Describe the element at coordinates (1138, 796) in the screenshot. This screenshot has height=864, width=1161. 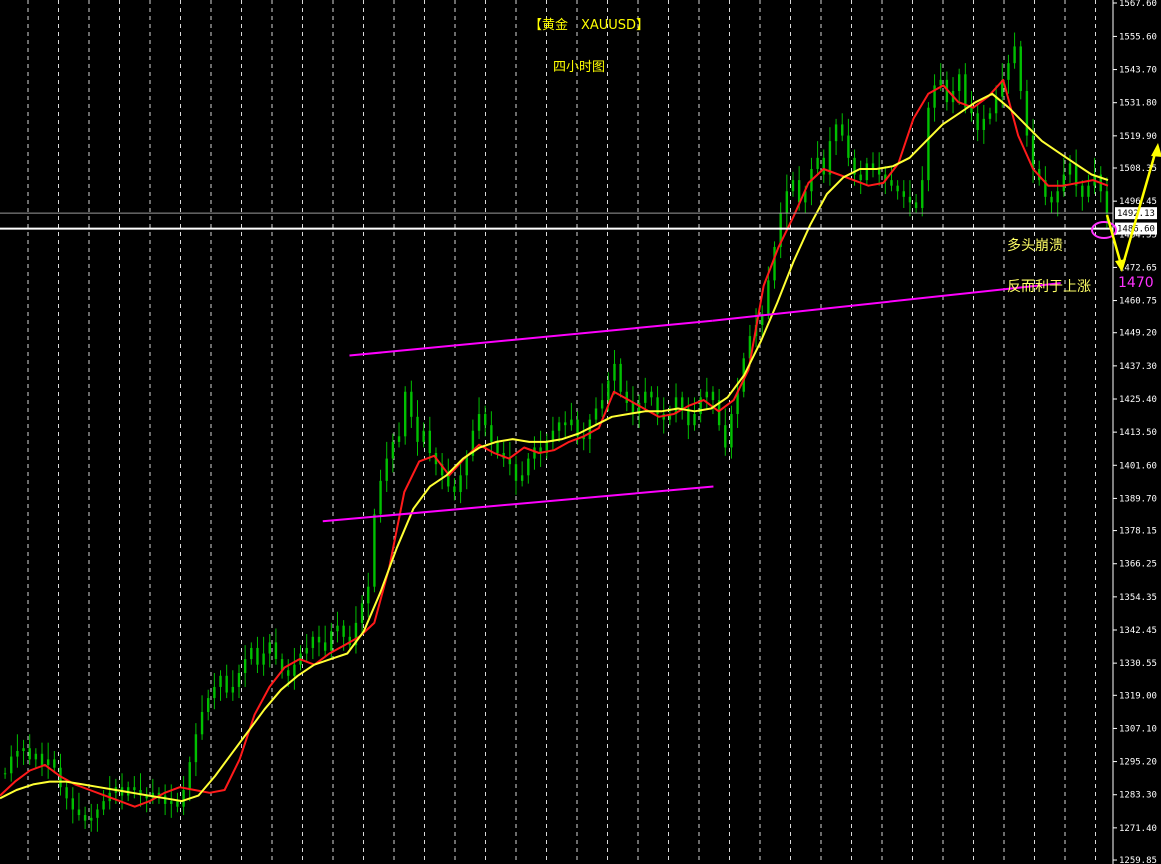
I see `price-tick-label: 1283.30` at that location.